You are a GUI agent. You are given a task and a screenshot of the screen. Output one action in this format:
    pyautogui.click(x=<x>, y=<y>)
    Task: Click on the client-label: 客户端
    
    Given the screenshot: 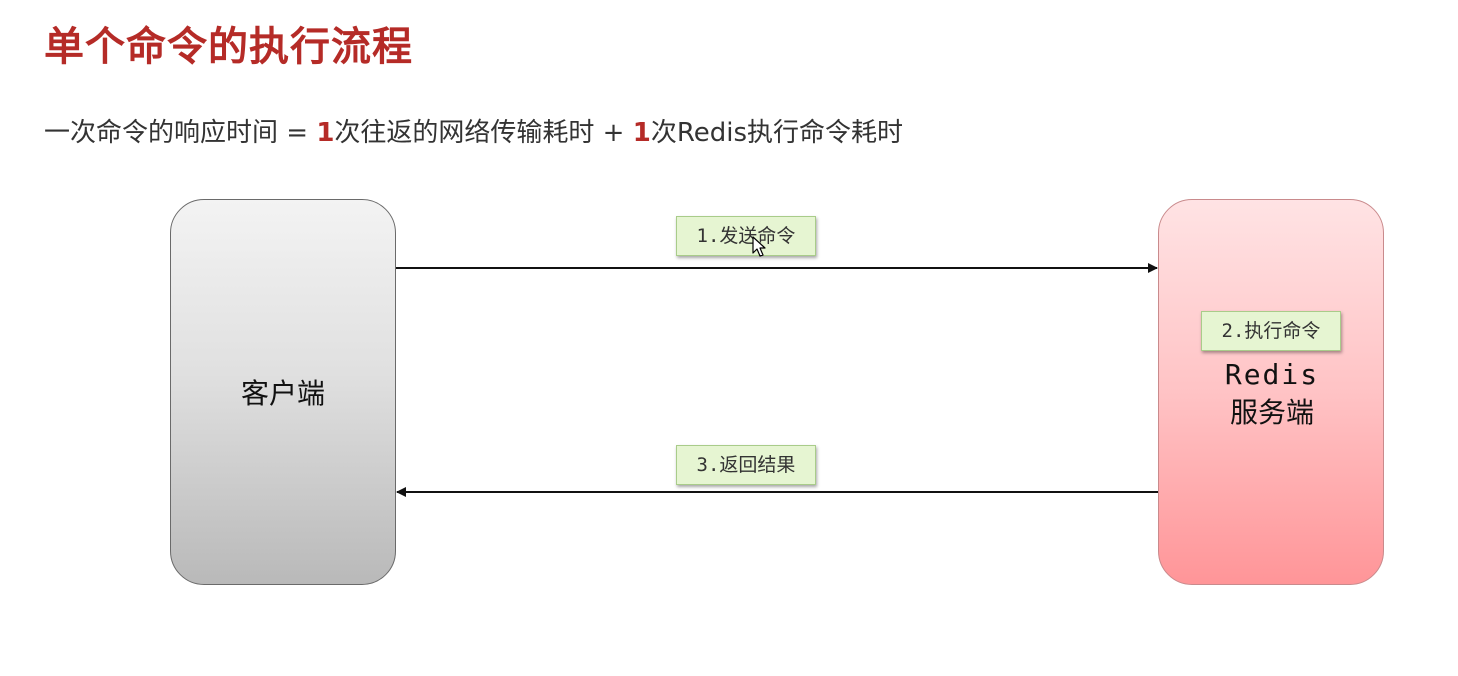 What is the action you would take?
    pyautogui.click(x=282, y=393)
    